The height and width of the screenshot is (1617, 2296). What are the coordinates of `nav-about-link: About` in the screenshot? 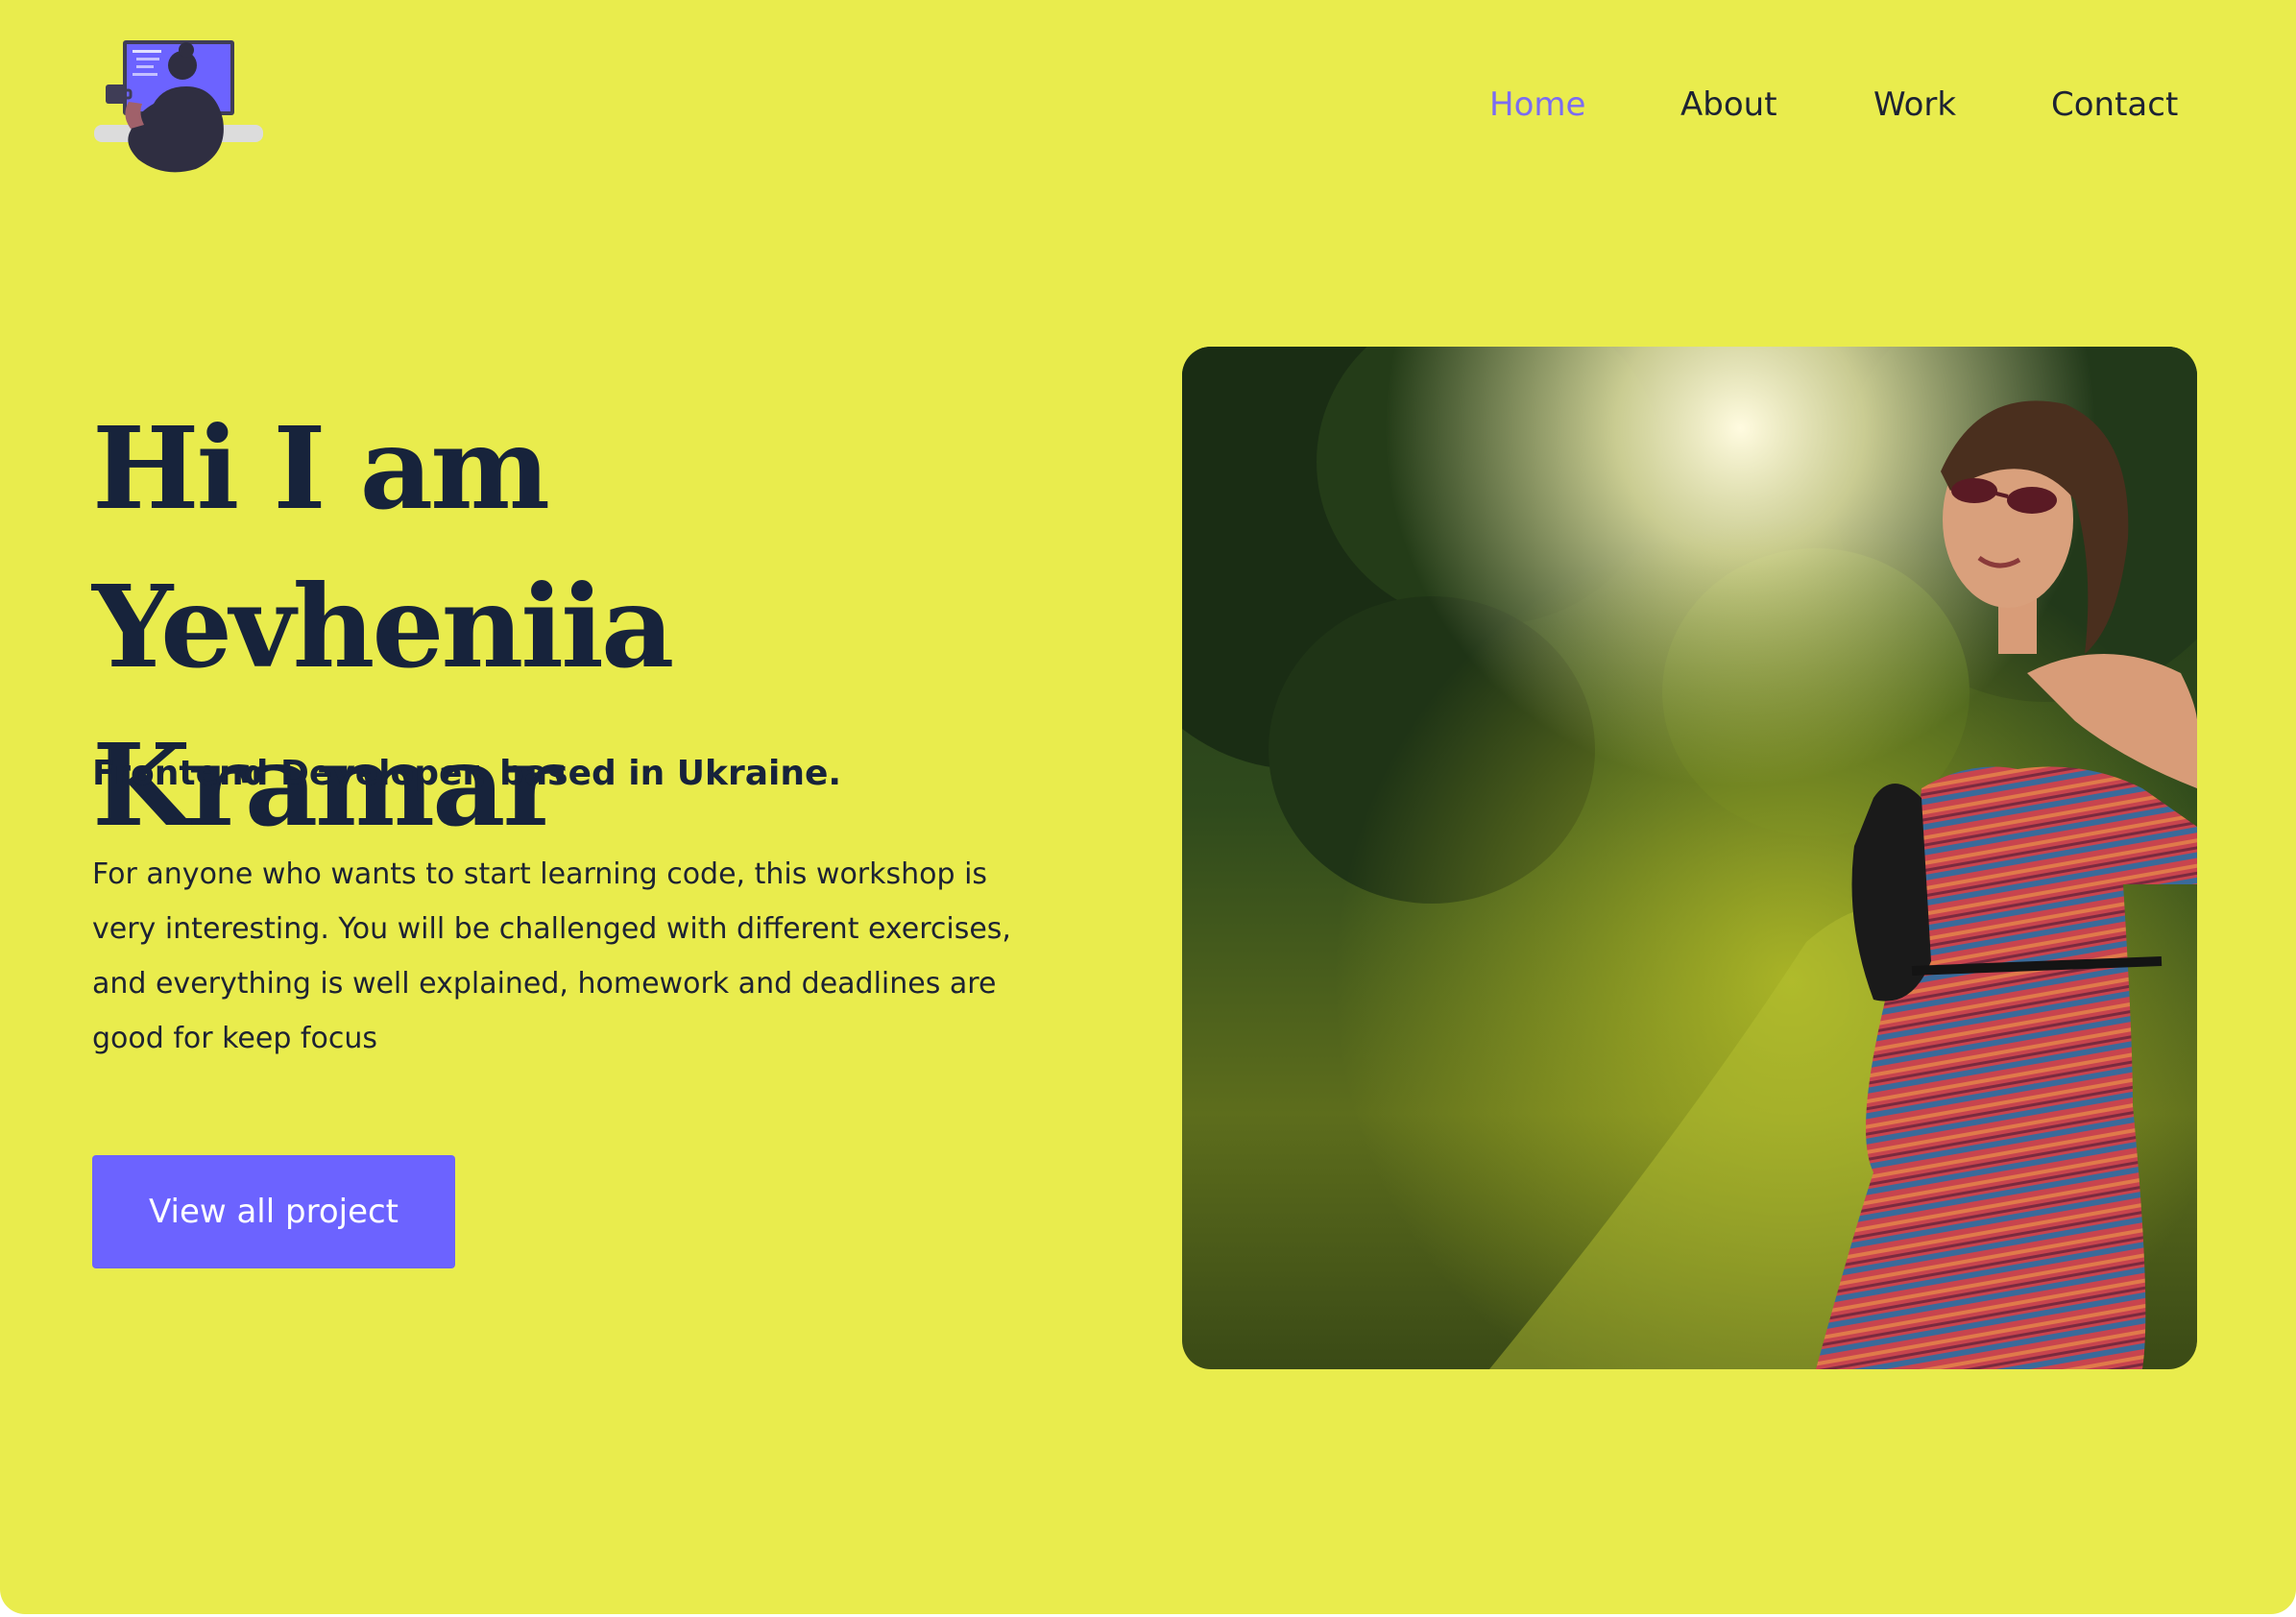 It's located at (1728, 105).